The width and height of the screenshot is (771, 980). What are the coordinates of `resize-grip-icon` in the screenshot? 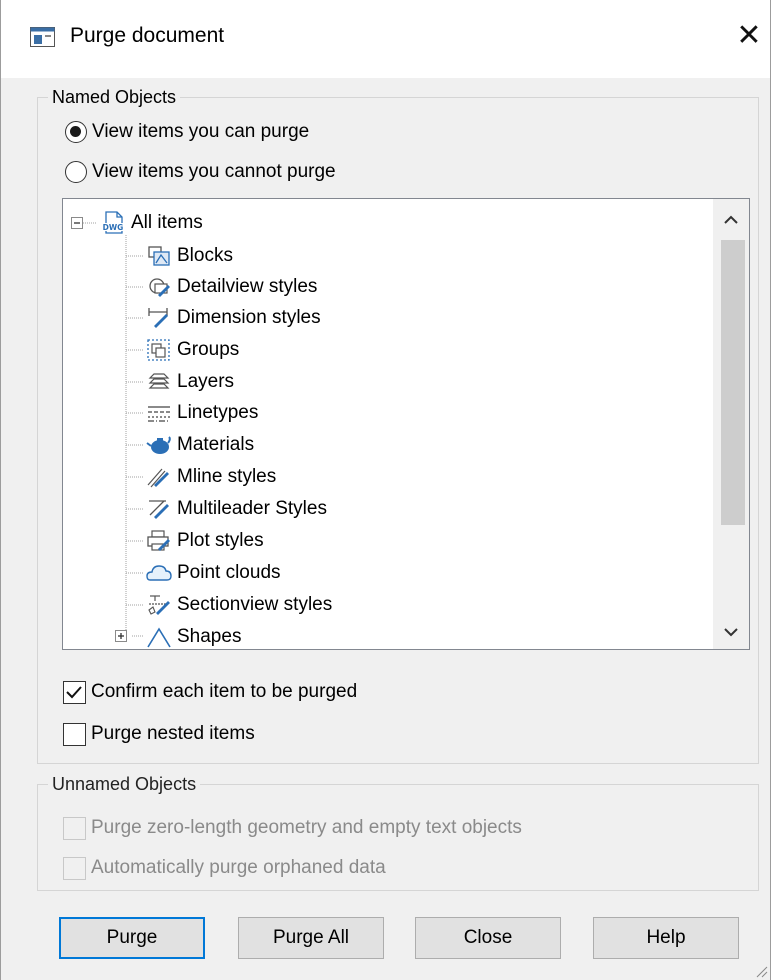 It's located at (761, 971).